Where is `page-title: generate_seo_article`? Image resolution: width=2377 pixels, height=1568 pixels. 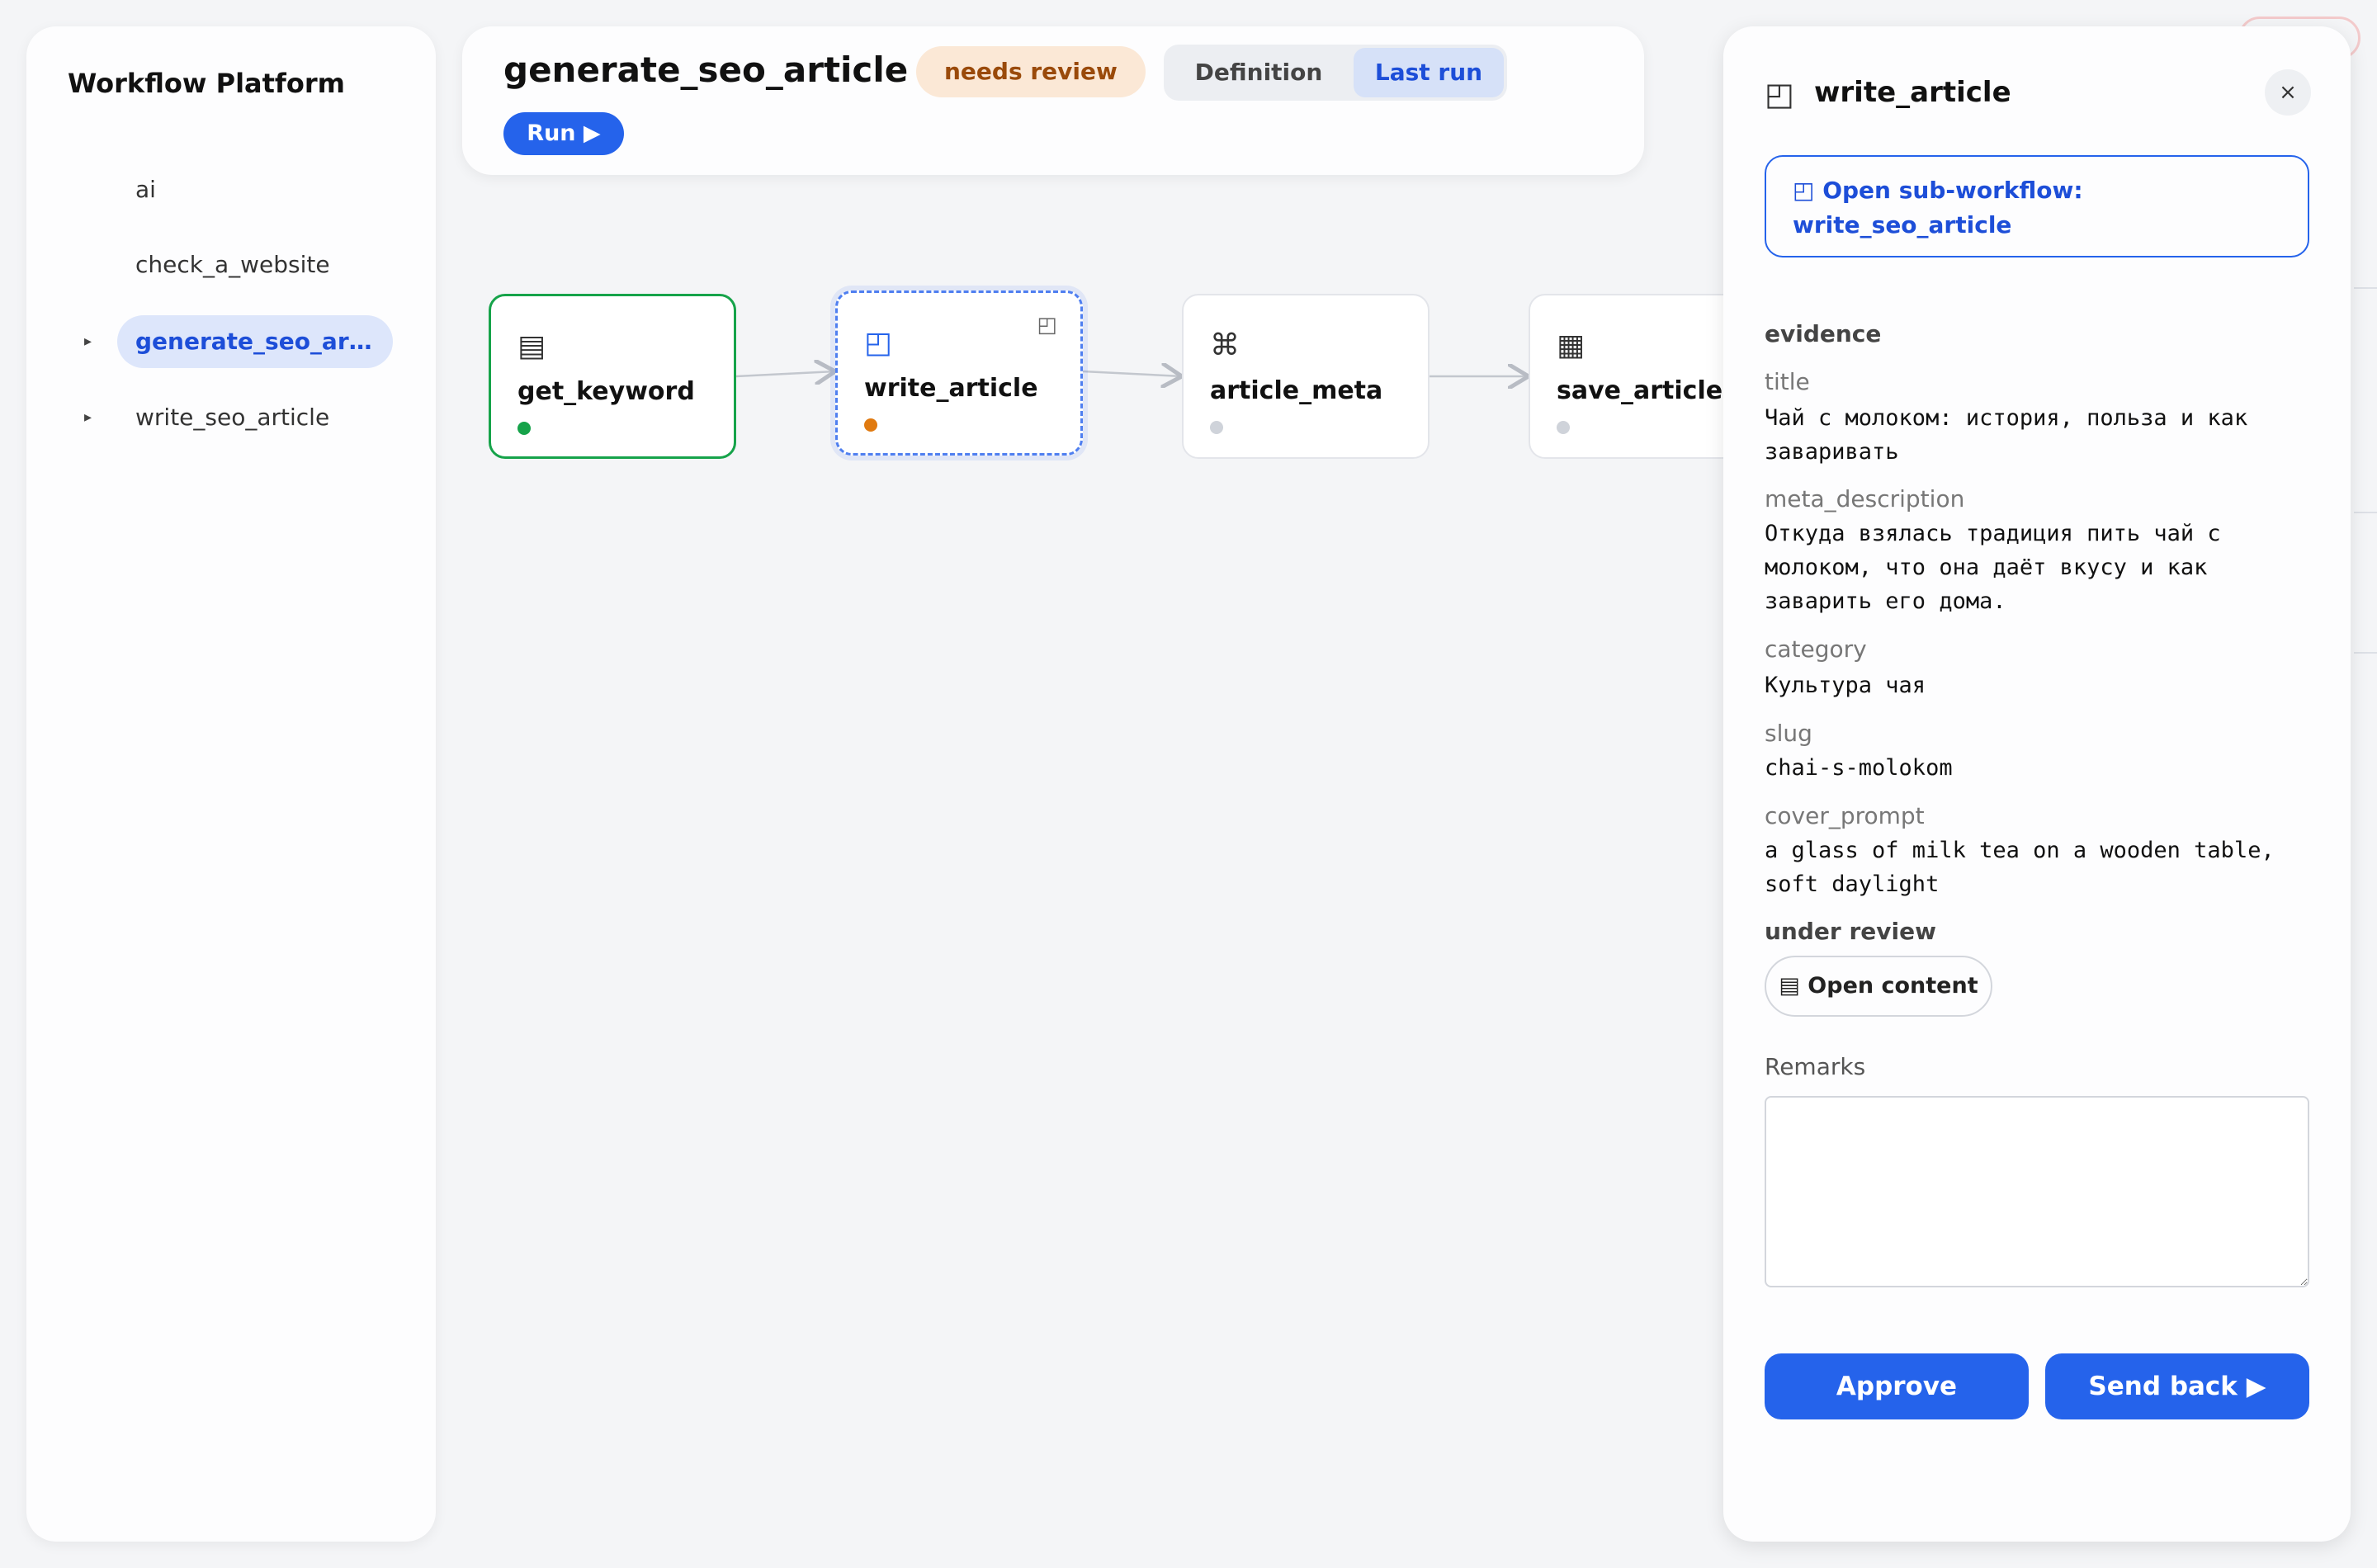
page-title: generate_seo_article is located at coordinates (706, 70).